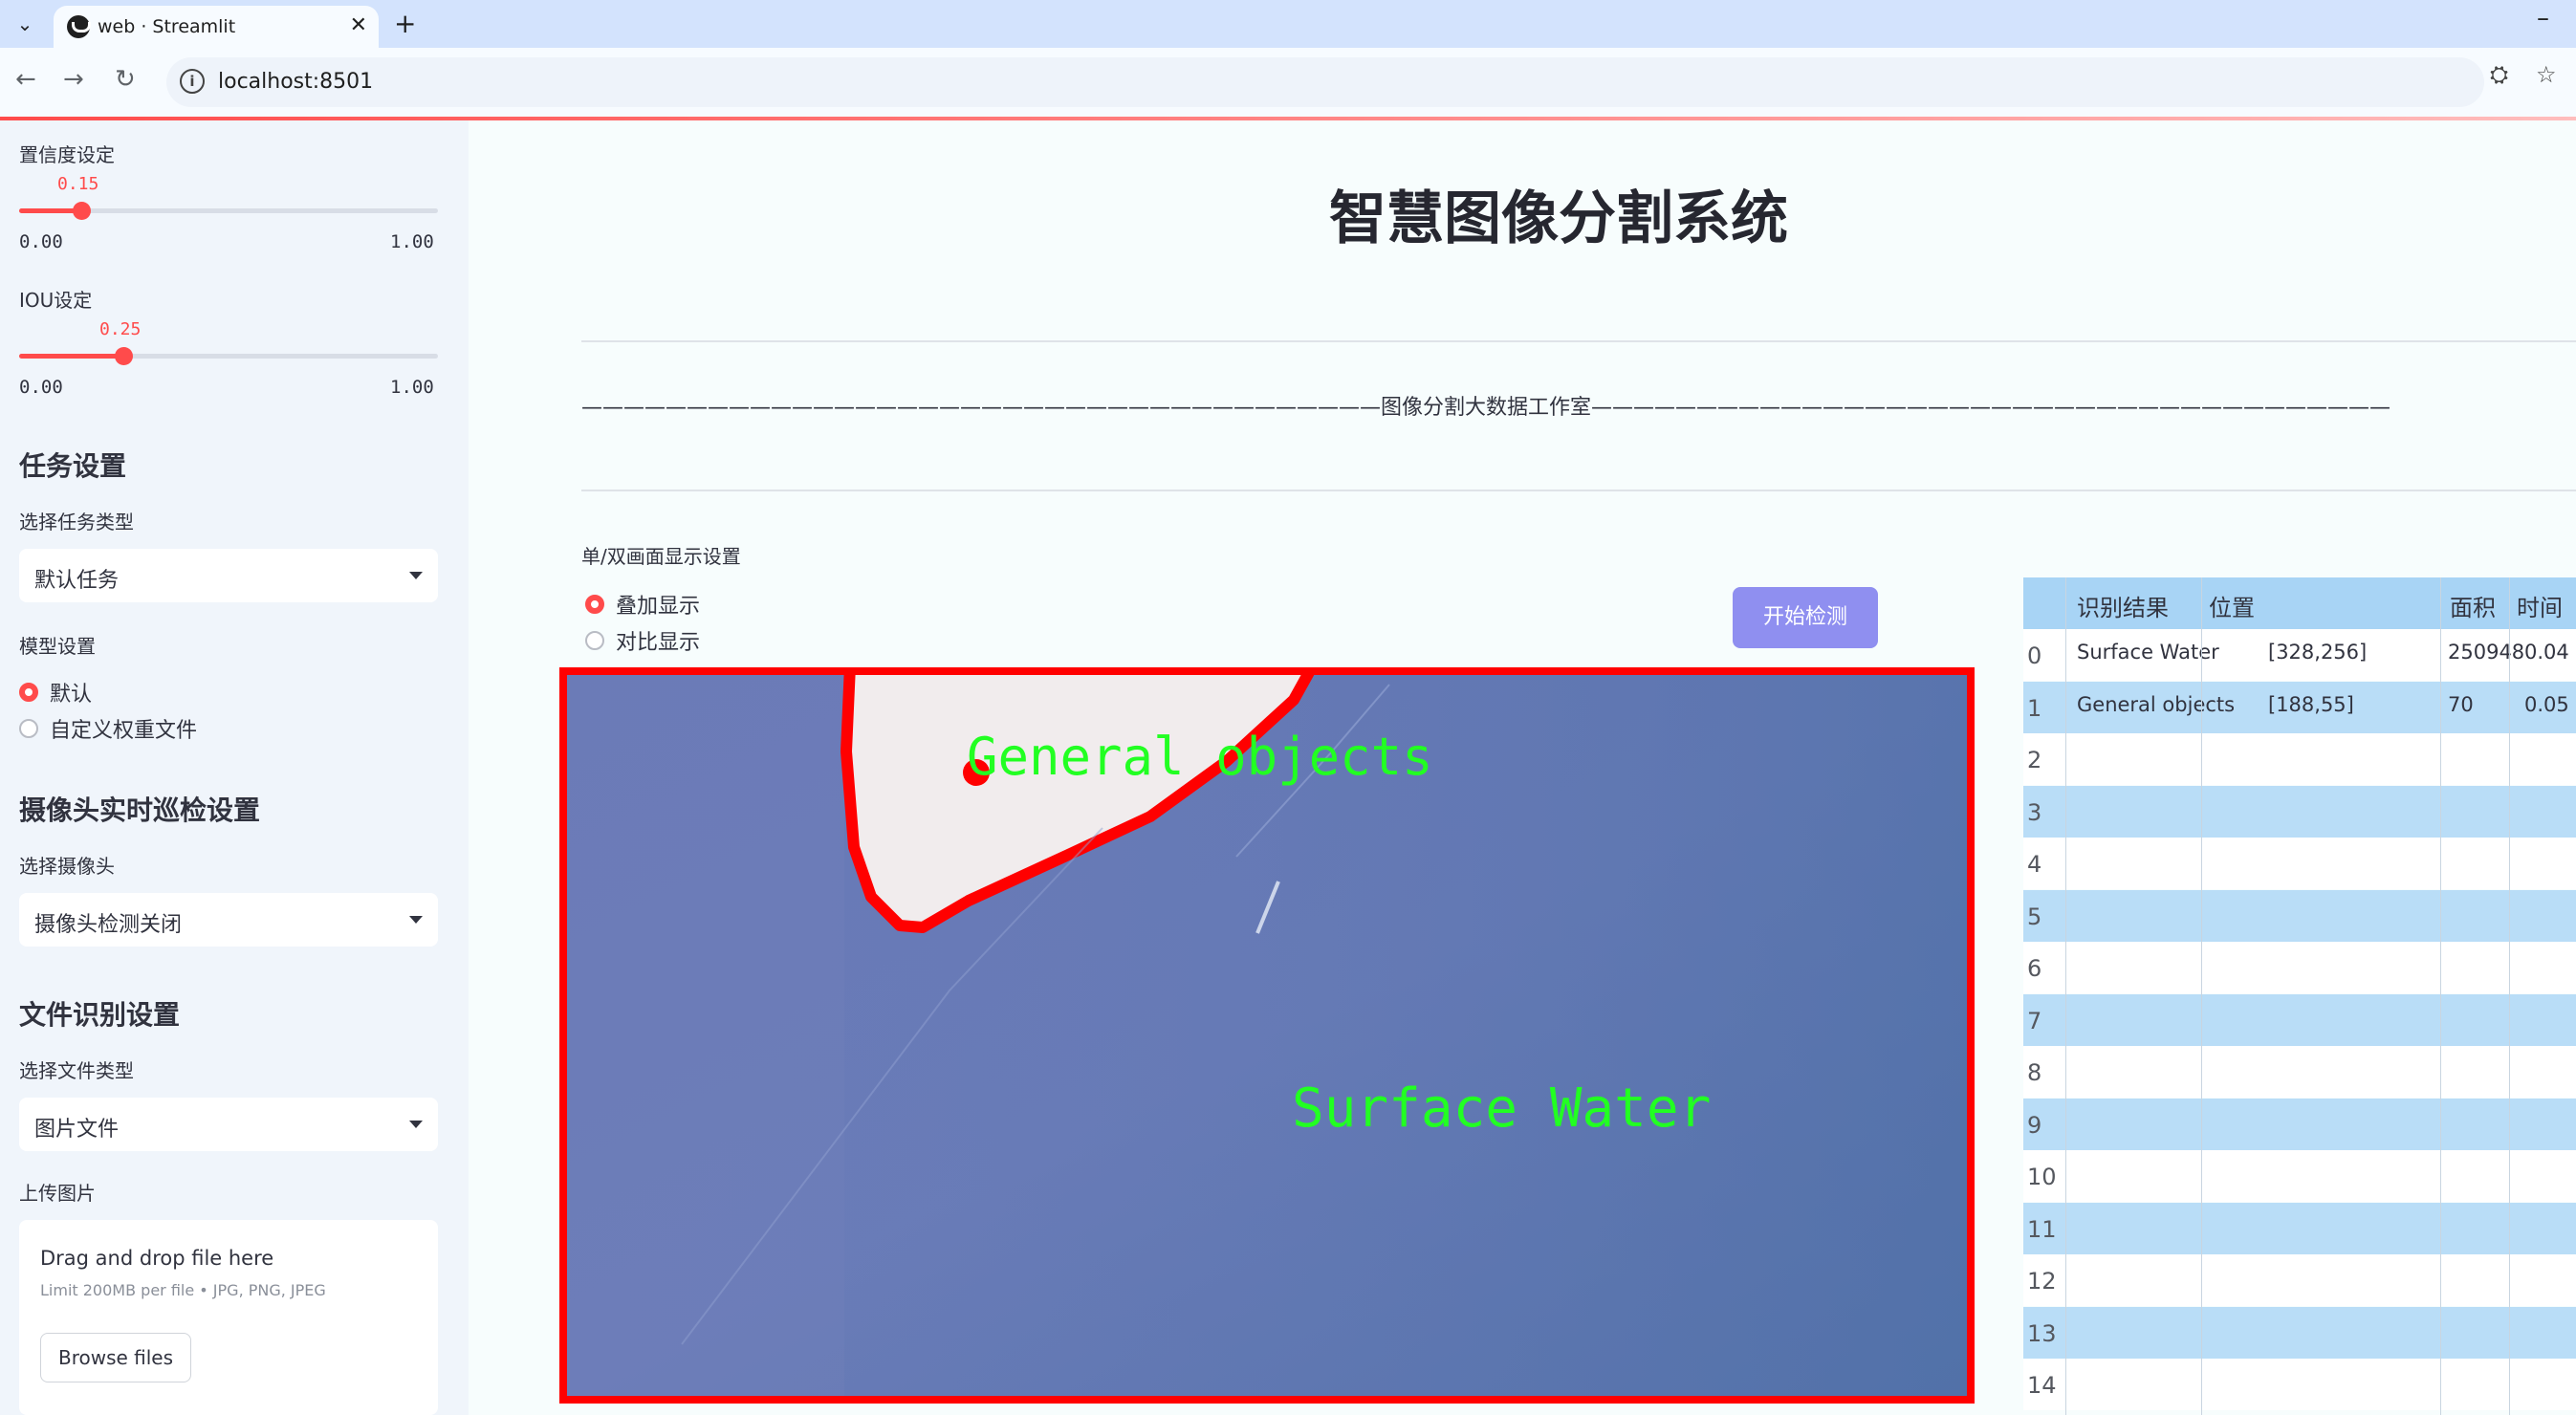 This screenshot has width=2576, height=1415. I want to click on cell-result: General objects, so click(2156, 704).